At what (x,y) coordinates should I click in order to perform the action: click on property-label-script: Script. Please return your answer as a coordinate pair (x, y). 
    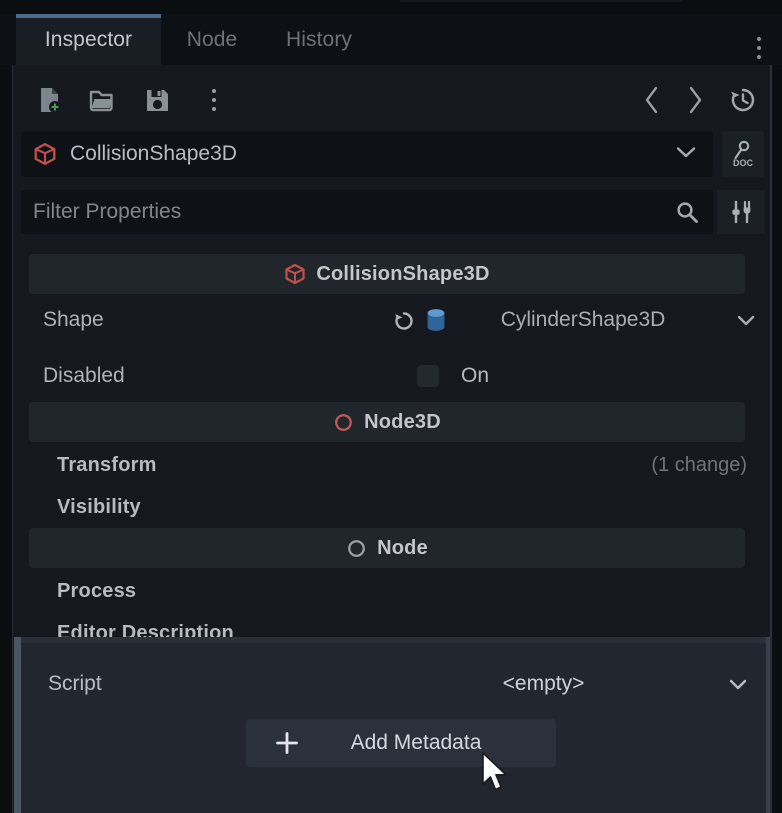
    Looking at the image, I should click on (75, 683).